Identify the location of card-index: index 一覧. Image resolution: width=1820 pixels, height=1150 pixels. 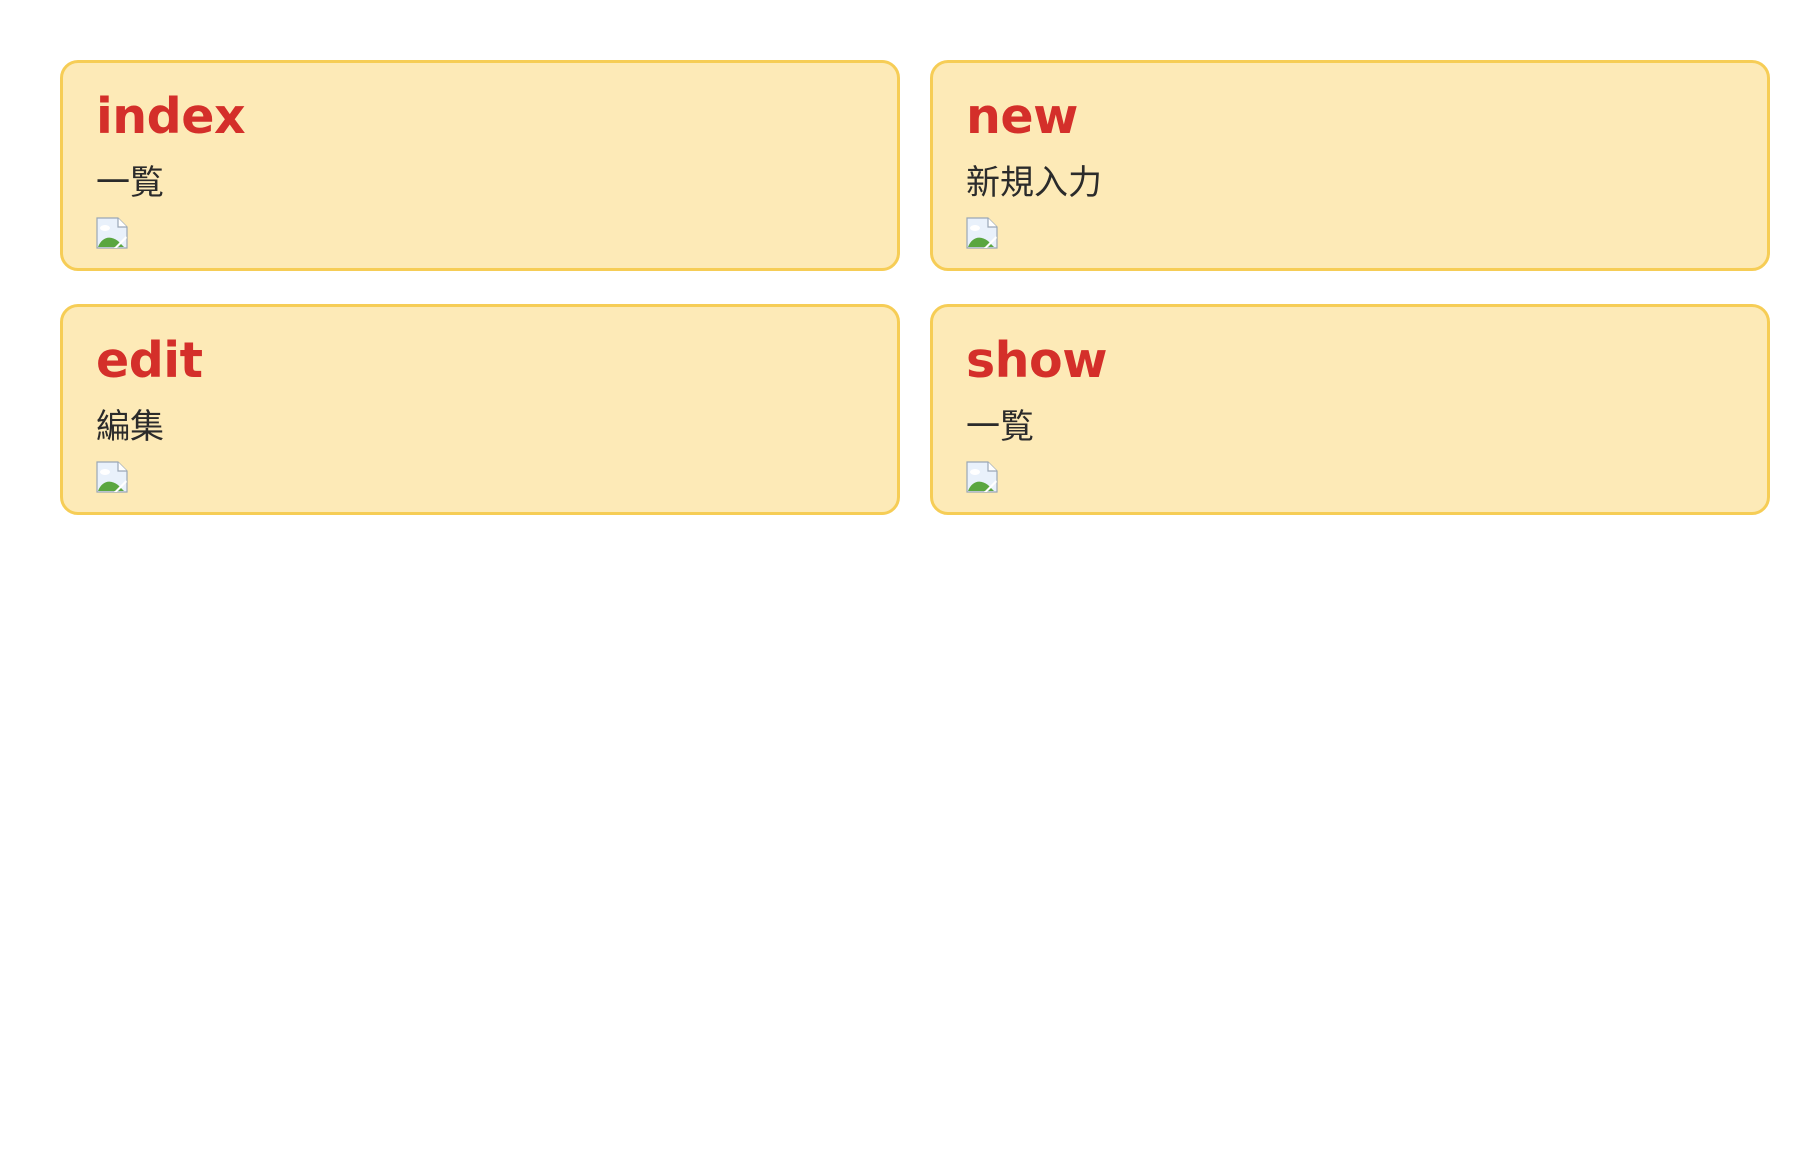
(480, 165).